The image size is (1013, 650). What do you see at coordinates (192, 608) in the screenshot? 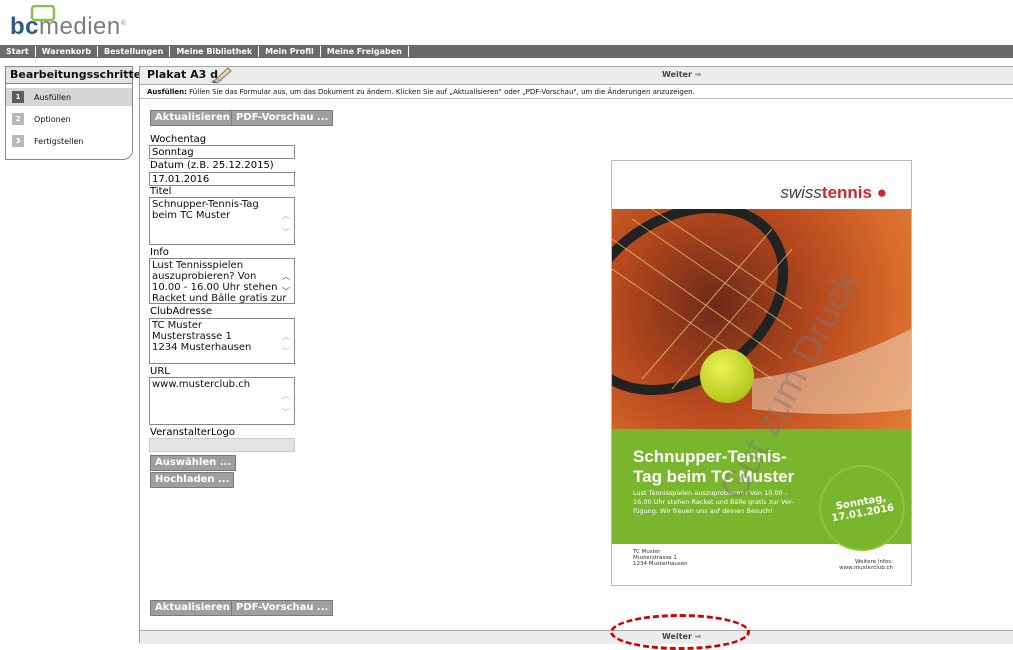
I see `aktualisieren-button-bottom: Aktualisieren` at bounding box center [192, 608].